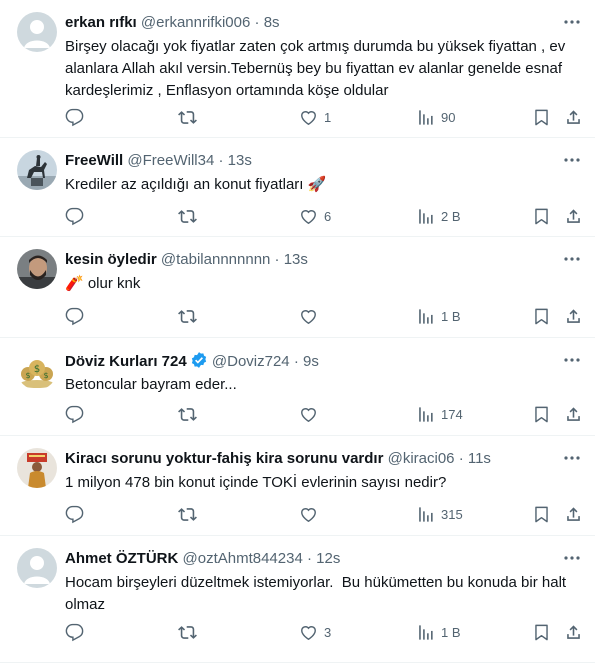  Describe the element at coordinates (330, 514) in the screenshot. I see `action-bar: 315` at that location.